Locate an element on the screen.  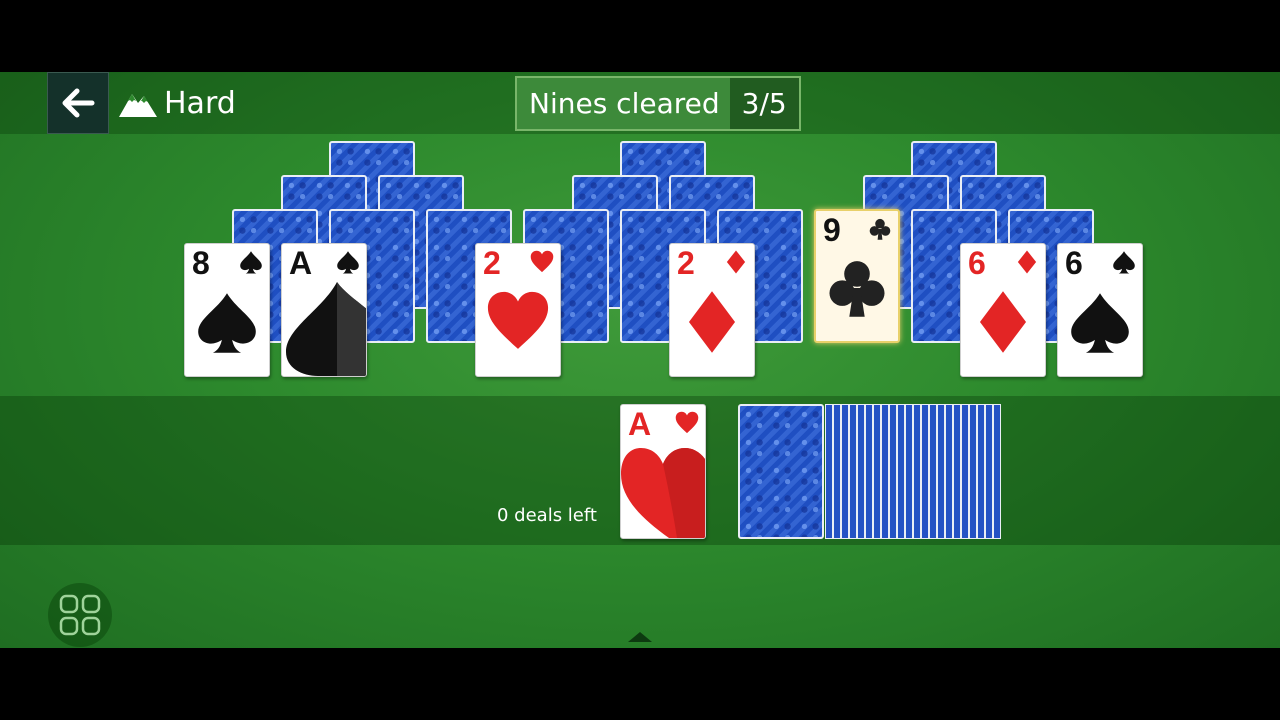
card-2-of-hearts: 2 is located at coordinates (518, 310).